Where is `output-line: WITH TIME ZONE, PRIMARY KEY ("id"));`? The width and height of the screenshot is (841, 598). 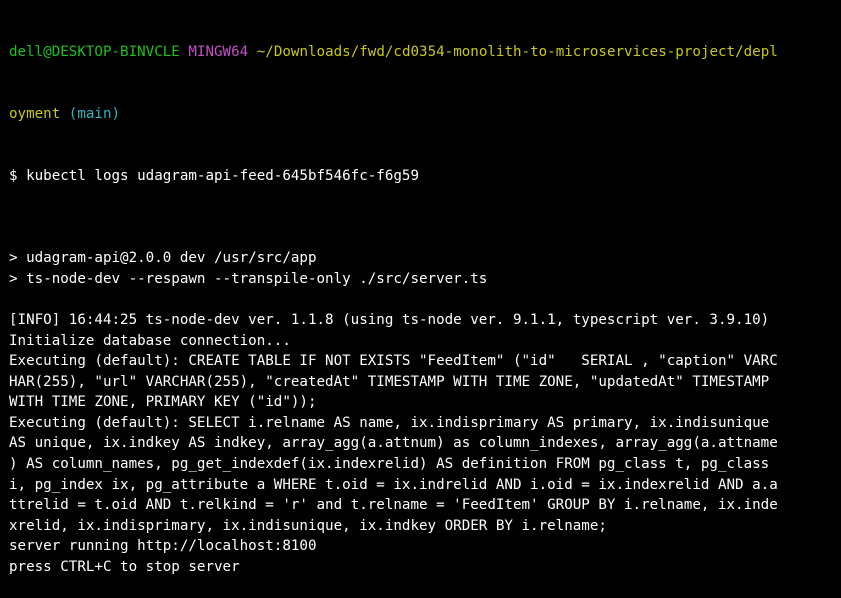
output-line: WITH TIME ZONE, PRIMARY KEY ("id")); is located at coordinates (163, 402).